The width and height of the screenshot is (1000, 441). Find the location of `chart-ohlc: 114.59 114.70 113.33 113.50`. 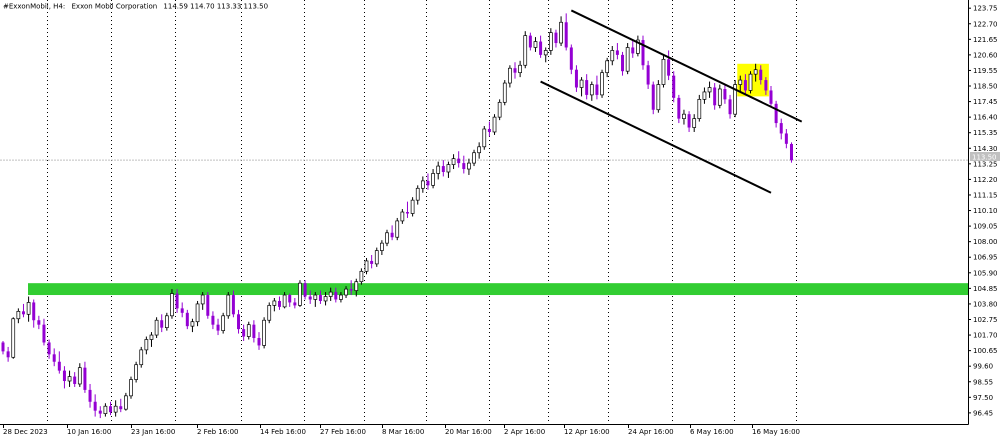

chart-ohlc: 114.59 114.70 113.33 113.50 is located at coordinates (215, 7).